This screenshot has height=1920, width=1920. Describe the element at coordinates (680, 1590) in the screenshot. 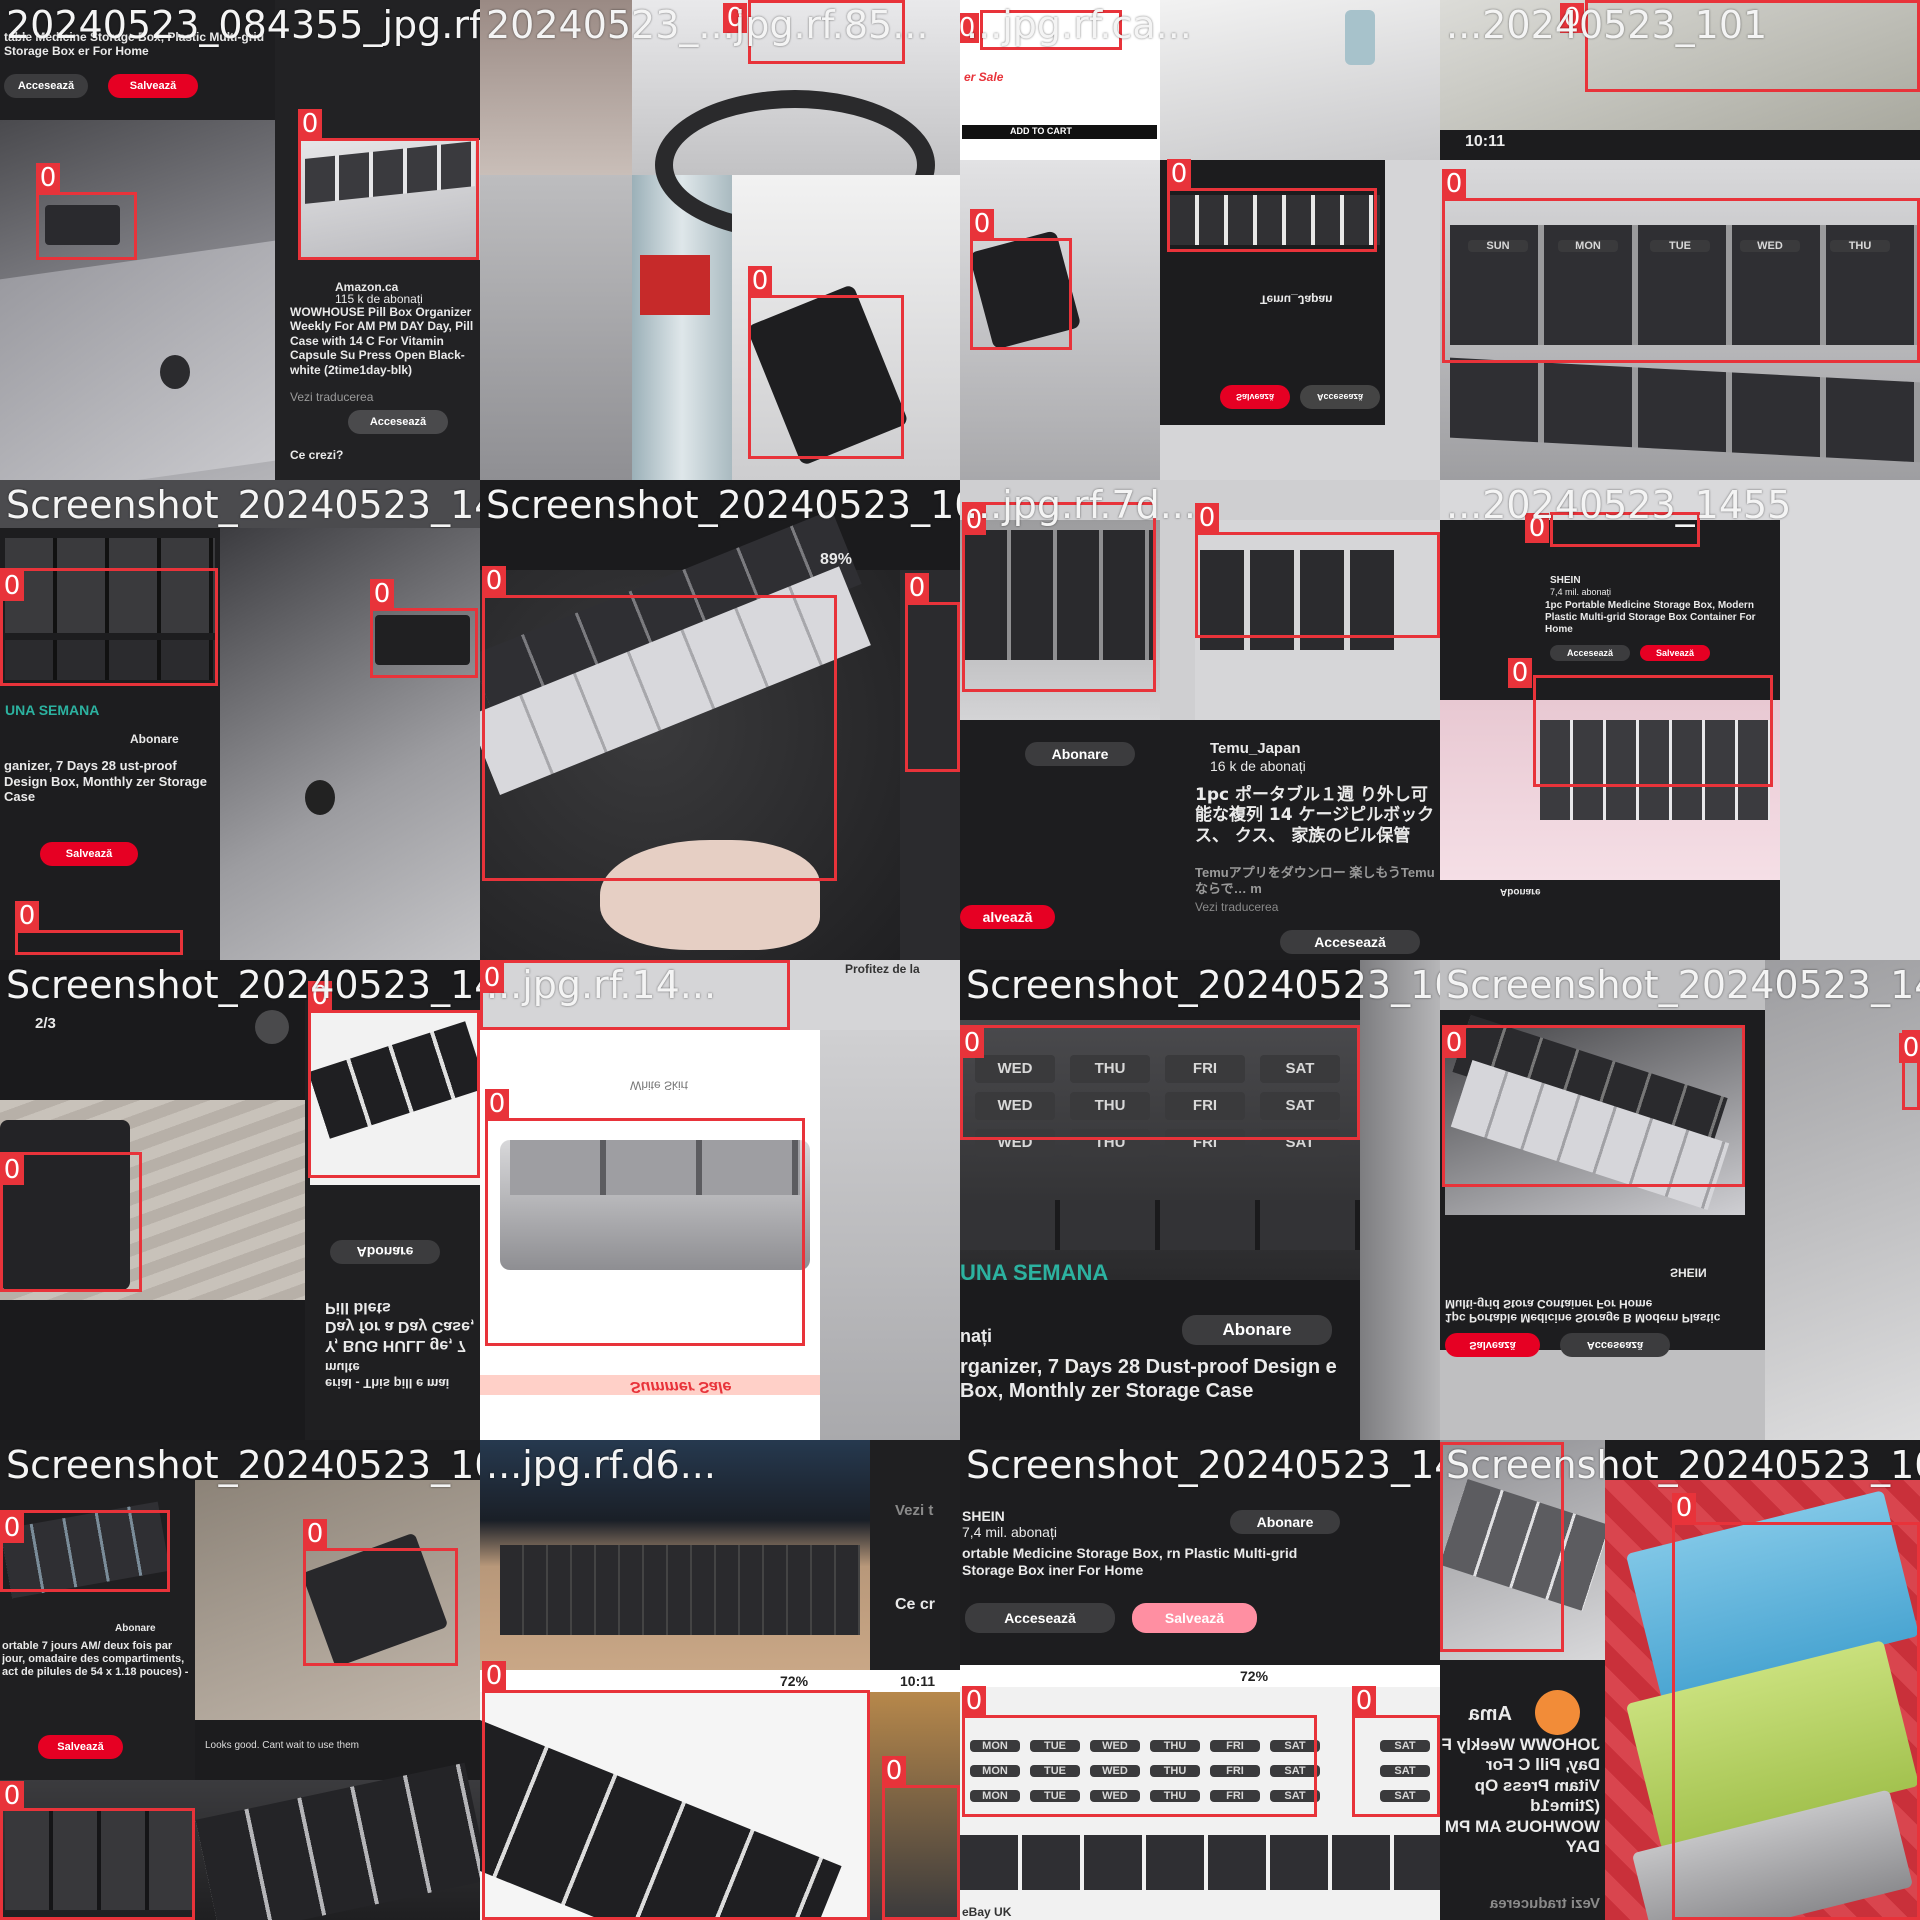

I see `keyboard` at that location.